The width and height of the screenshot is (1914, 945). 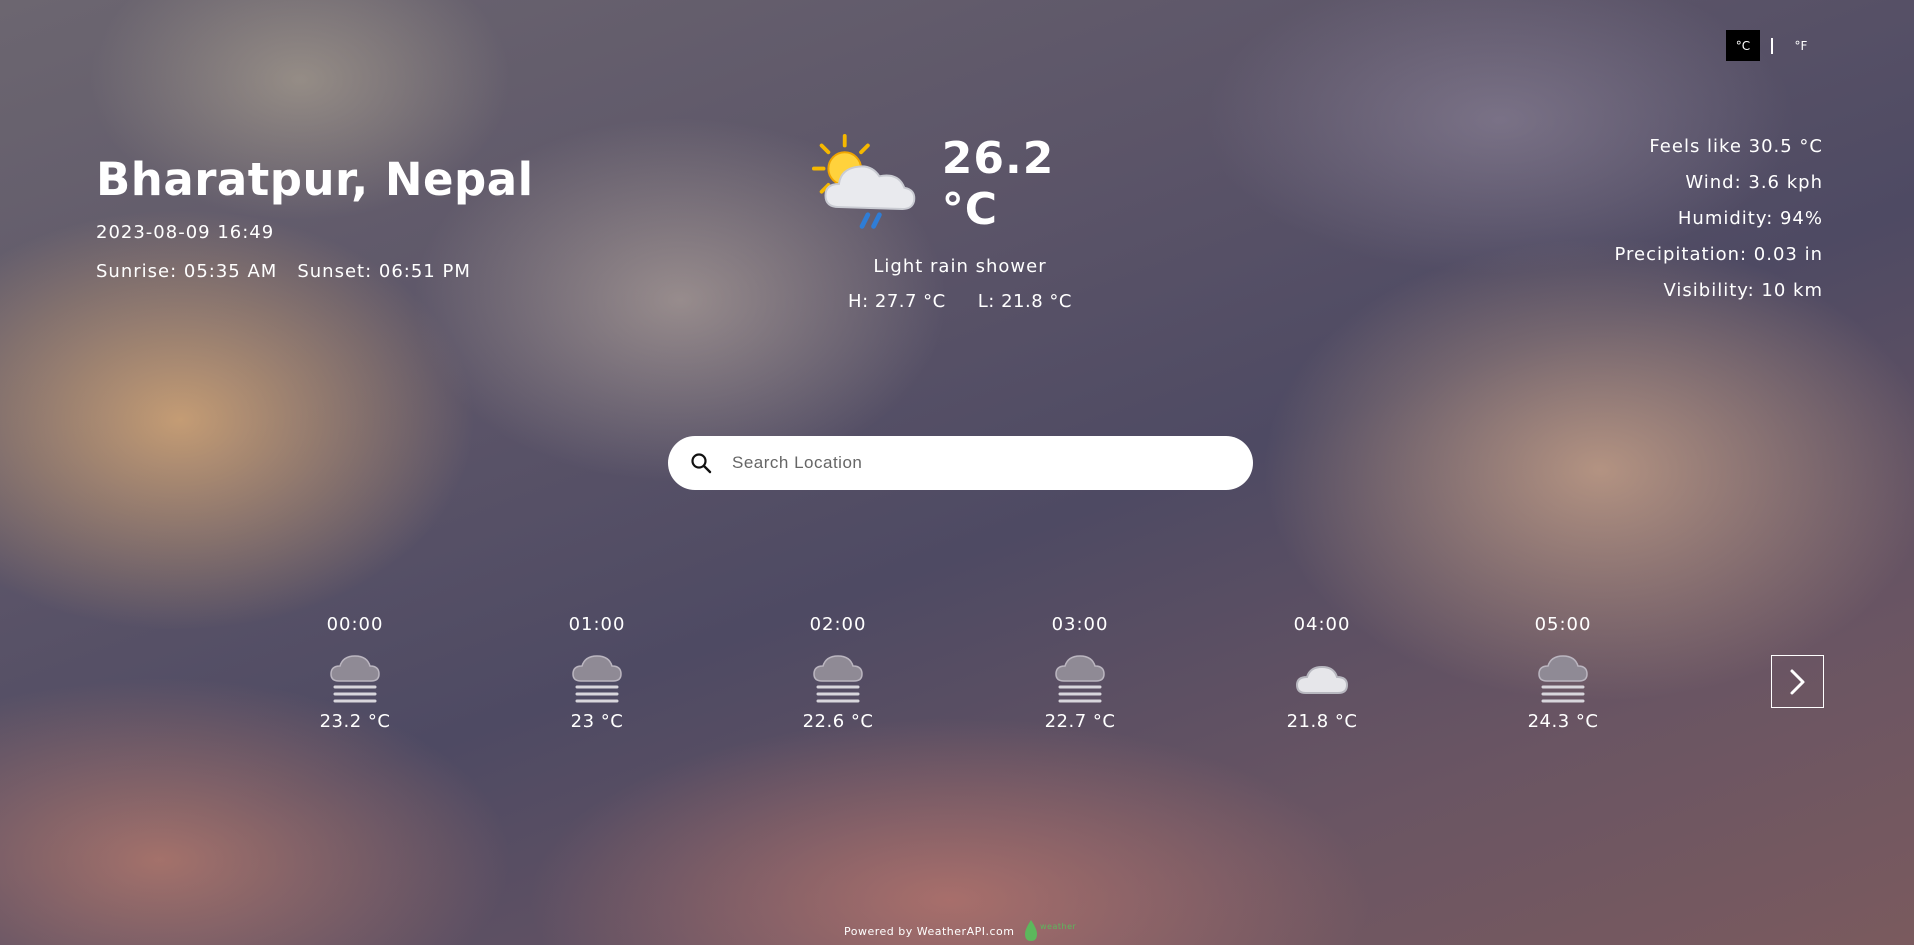 I want to click on hourly-item: 05:00 24.3 °C, so click(x=1563, y=673).